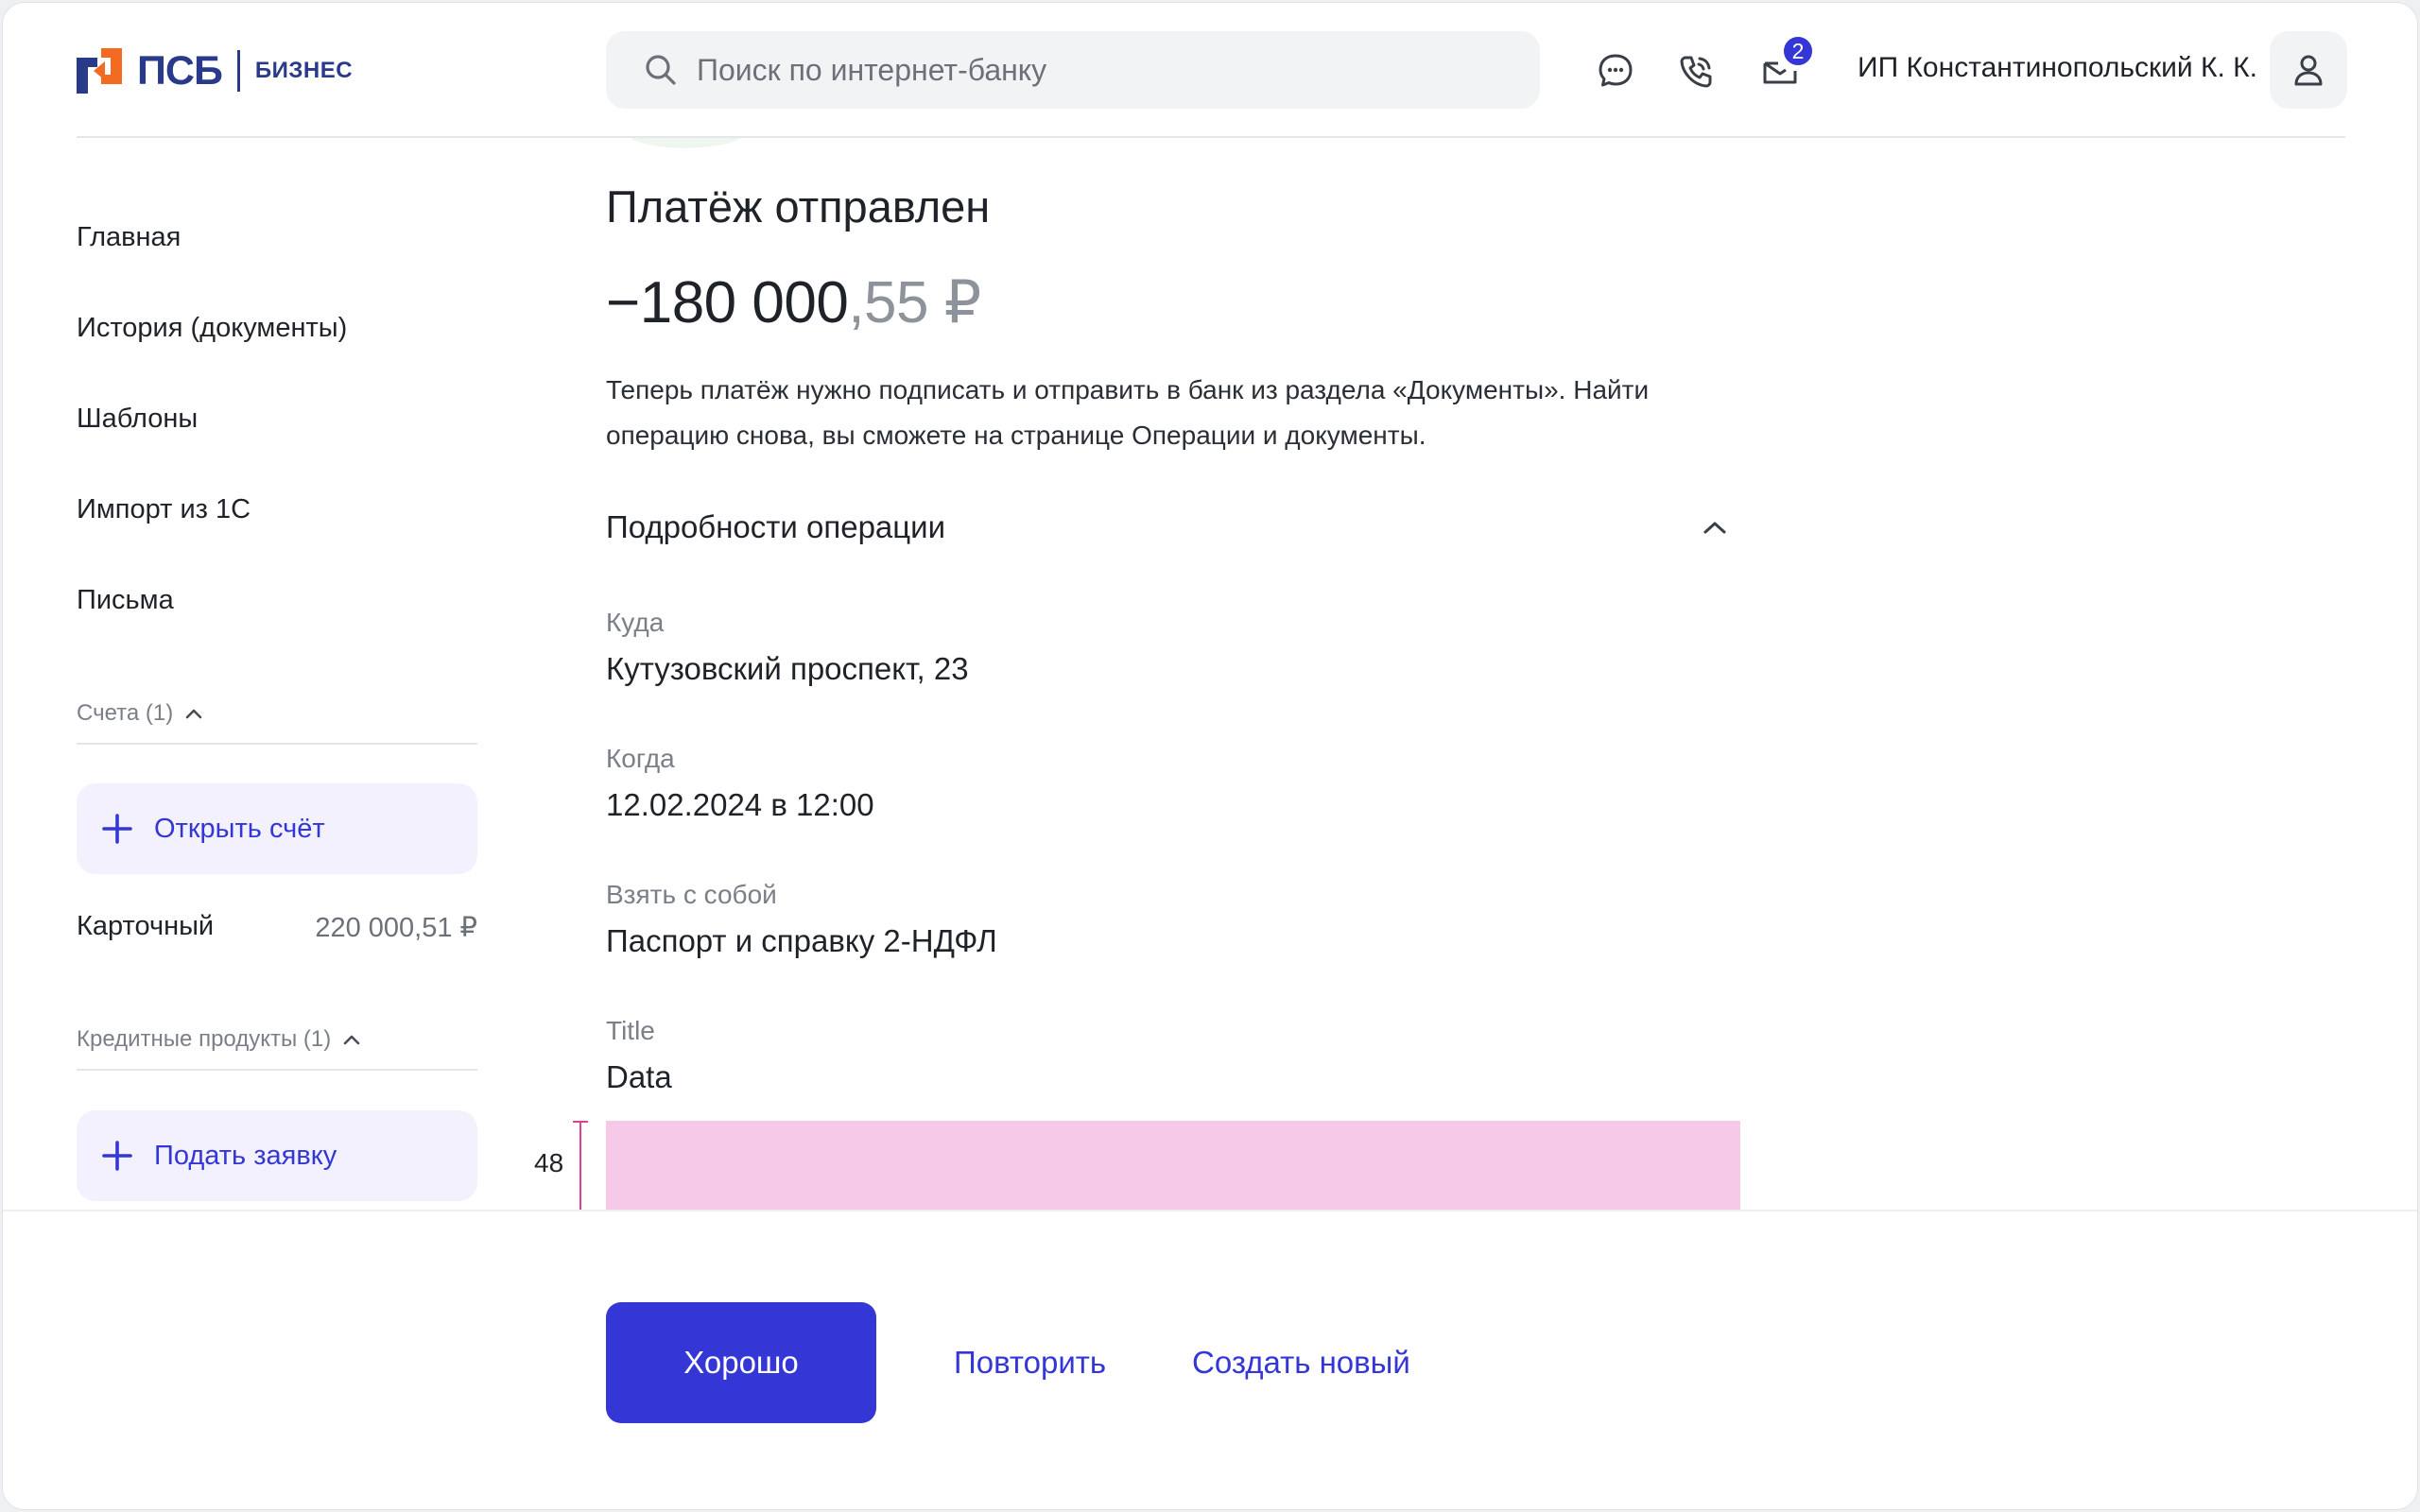 This screenshot has width=2420, height=1512. Describe the element at coordinates (741, 1362) in the screenshot. I see `ok-button: Хорошо` at that location.